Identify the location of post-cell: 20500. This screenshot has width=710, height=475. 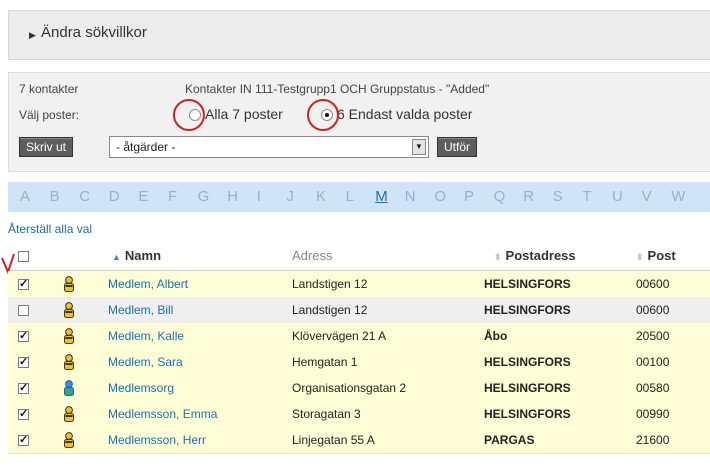
(653, 336).